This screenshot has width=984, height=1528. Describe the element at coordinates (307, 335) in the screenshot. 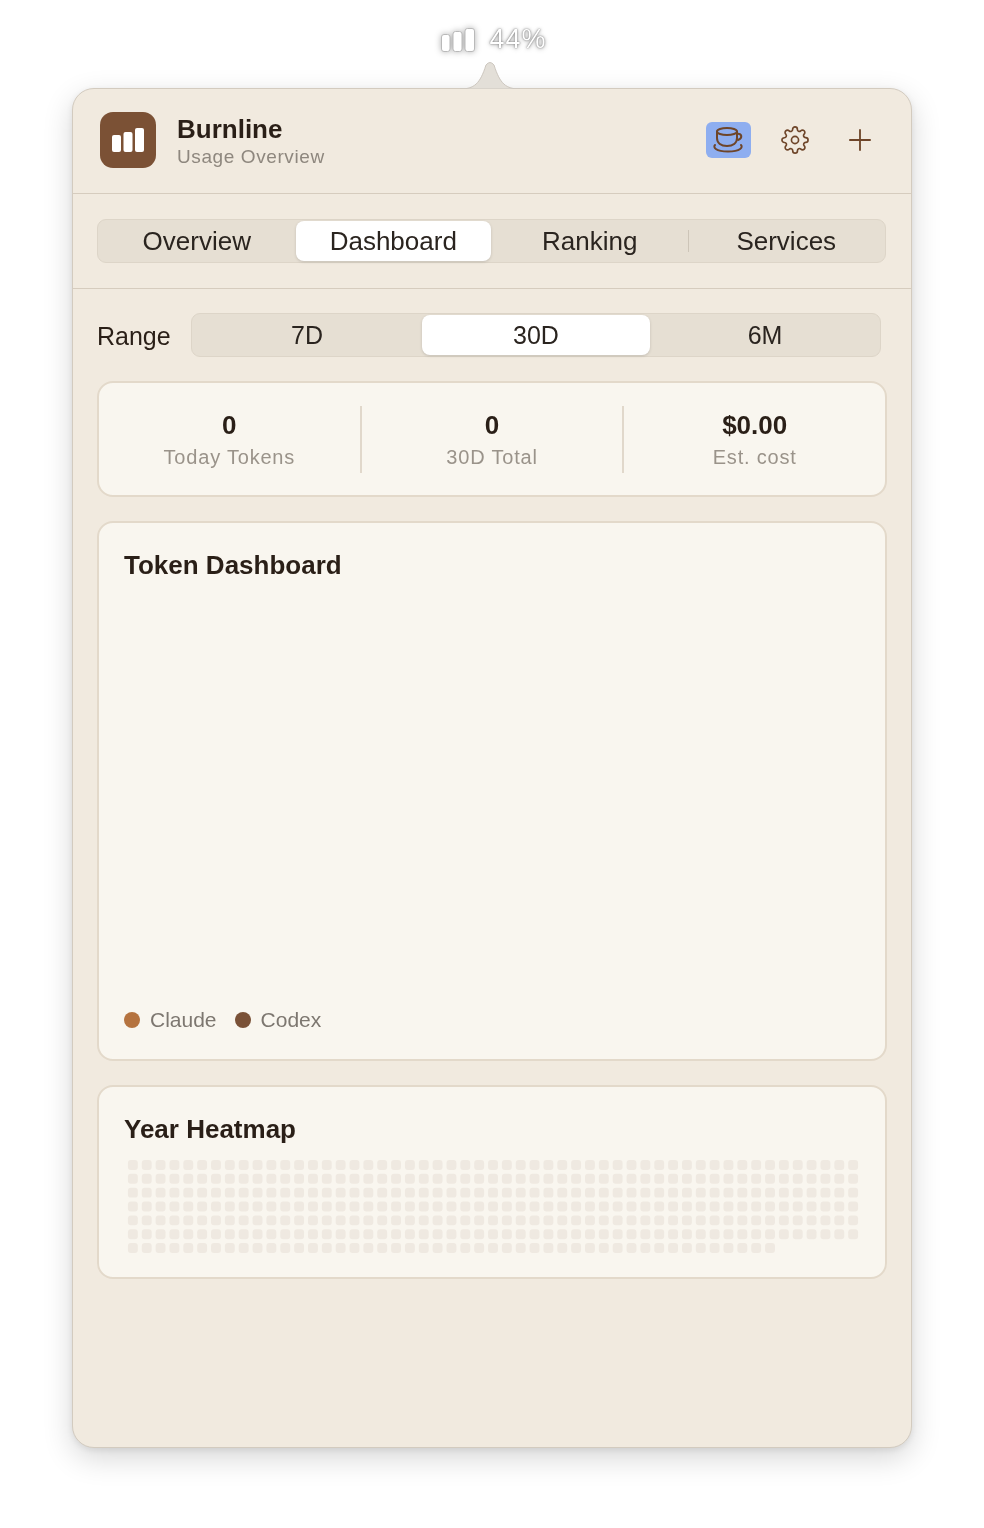

I see `range-option: 7D` at that location.